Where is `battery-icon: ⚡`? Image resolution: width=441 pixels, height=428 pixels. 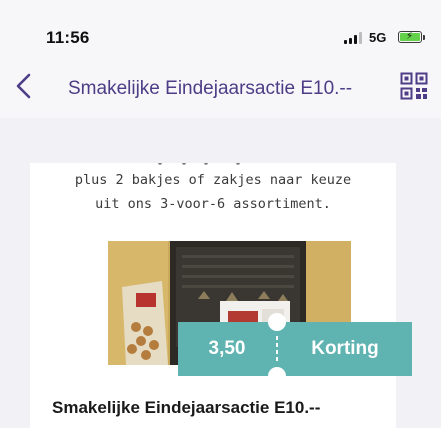 battery-icon: ⚡ is located at coordinates (410, 37).